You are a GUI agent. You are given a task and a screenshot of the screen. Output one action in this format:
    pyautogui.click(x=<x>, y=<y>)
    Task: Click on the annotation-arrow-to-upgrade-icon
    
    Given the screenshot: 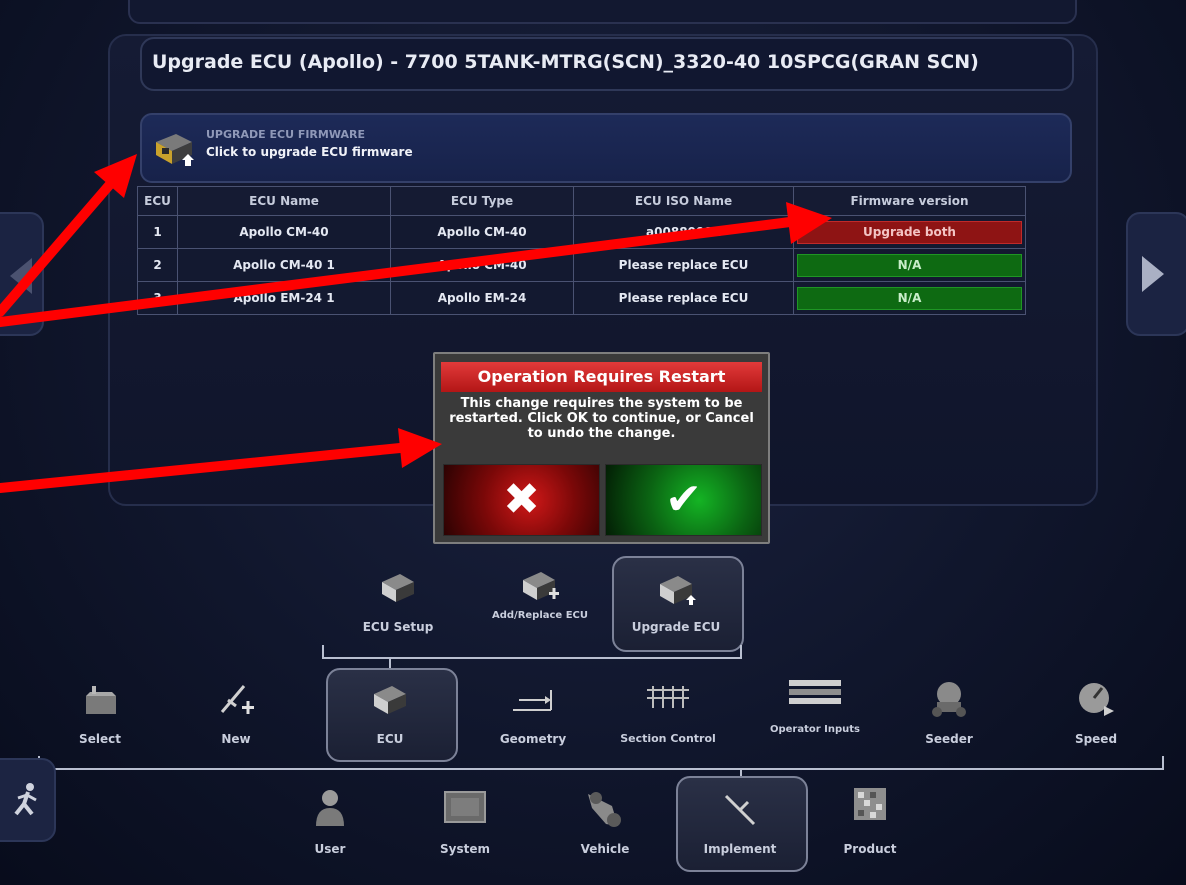 What is the action you would take?
    pyautogui.click(x=68, y=235)
    